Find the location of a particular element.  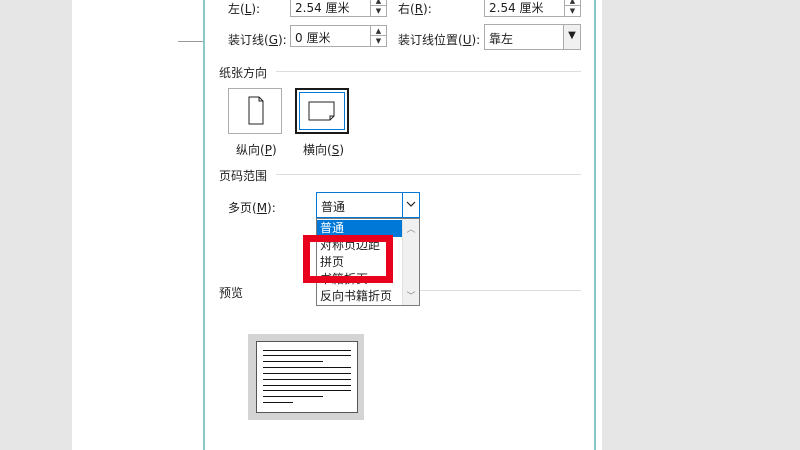

left-margin-spinner: 2.54 厘米 ▲ ▼ is located at coordinates (338, 8).